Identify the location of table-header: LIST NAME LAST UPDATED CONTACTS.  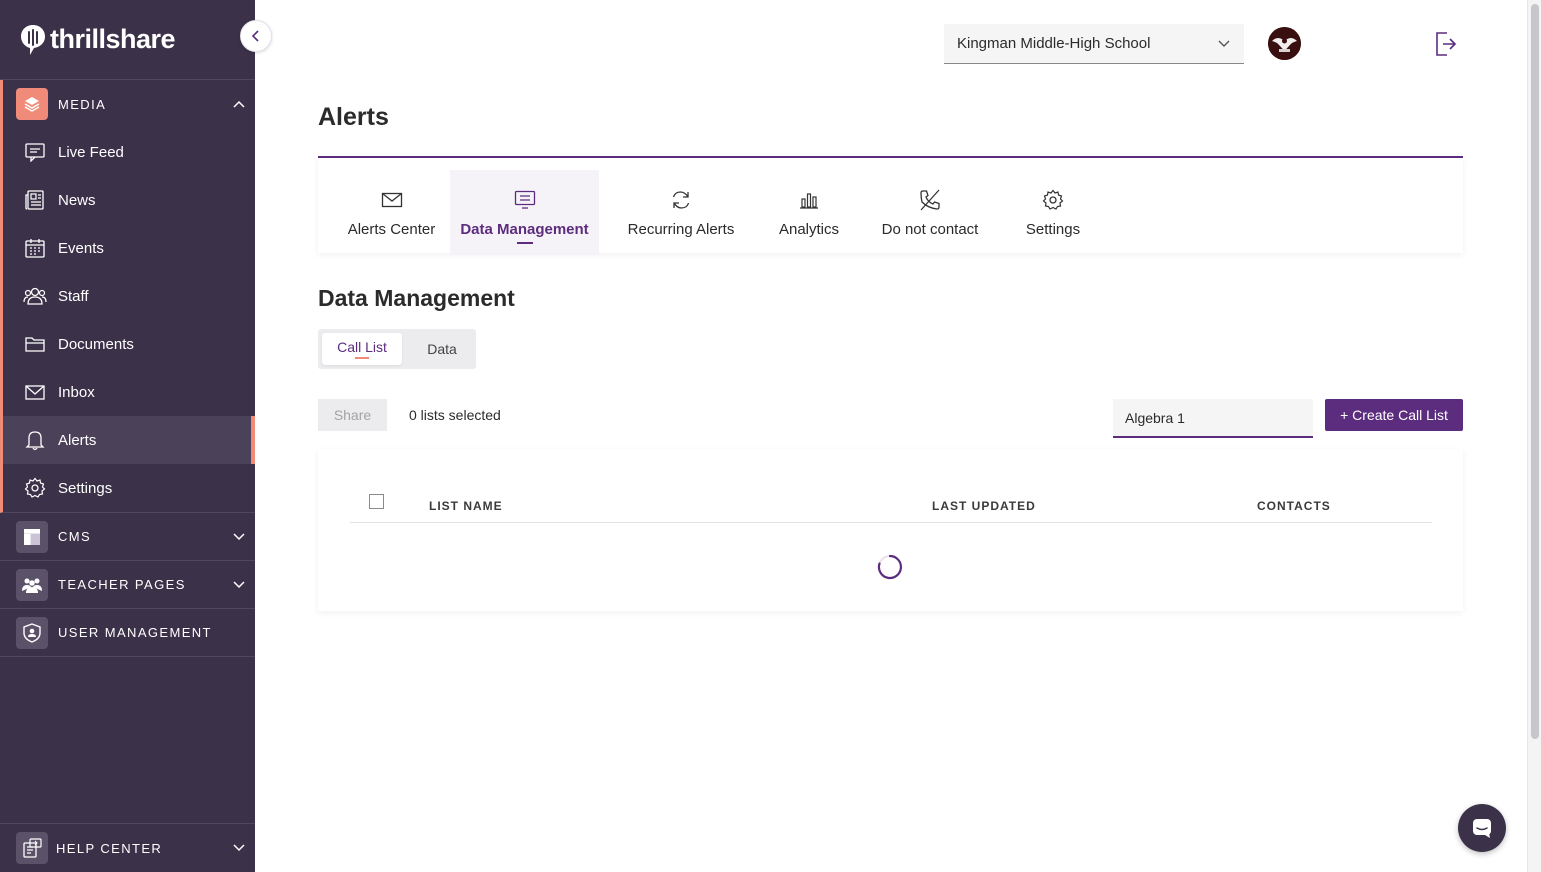
(891, 503).